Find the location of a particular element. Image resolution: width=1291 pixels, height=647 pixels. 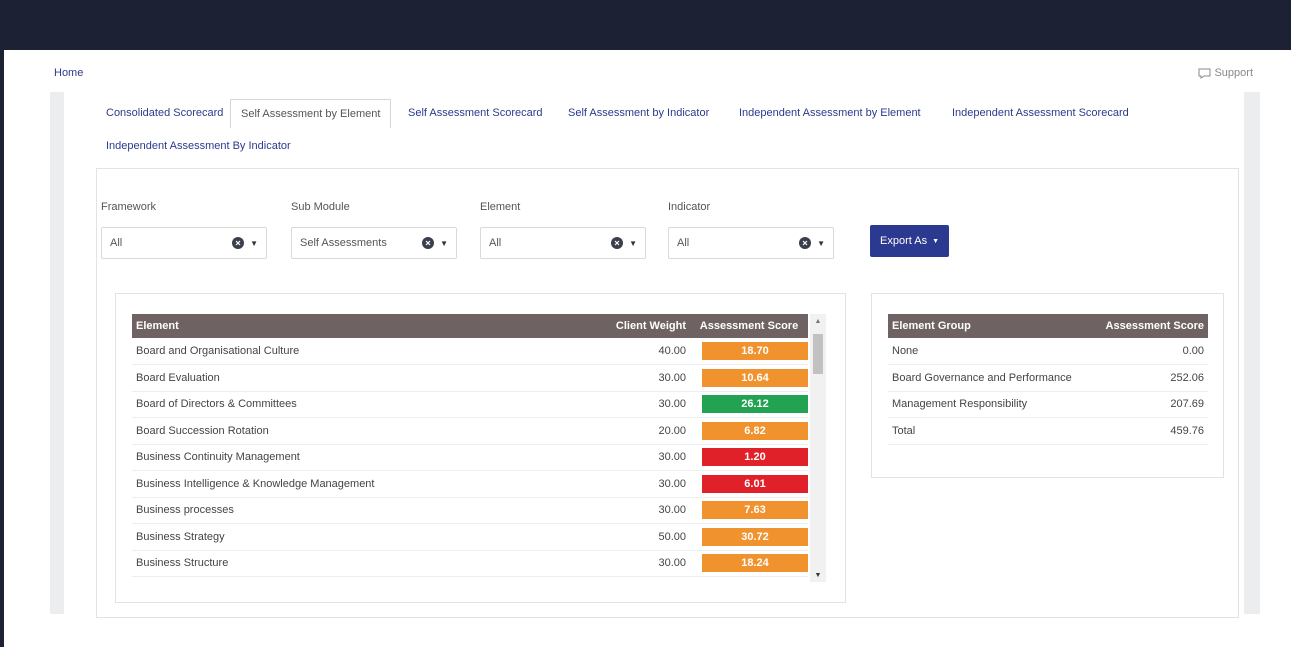

table-row: Business Continuity Management 30.00 1.20 is located at coordinates (470, 457).